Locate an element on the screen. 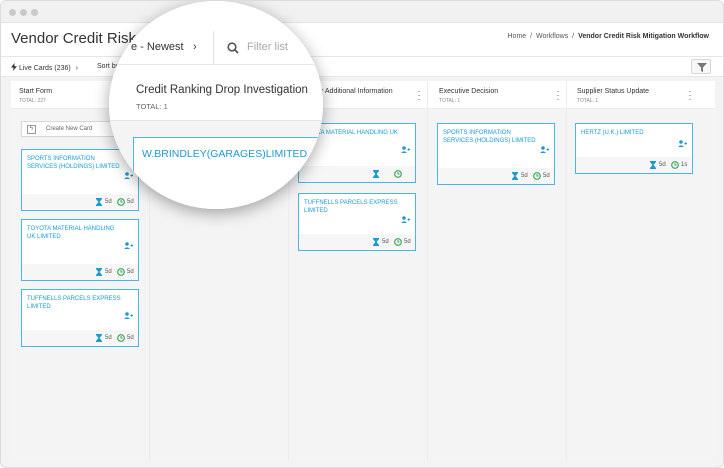  magnified-column-body: W.BRINDLEY(GARAGES)LIMITED is located at coordinates (216, 165).